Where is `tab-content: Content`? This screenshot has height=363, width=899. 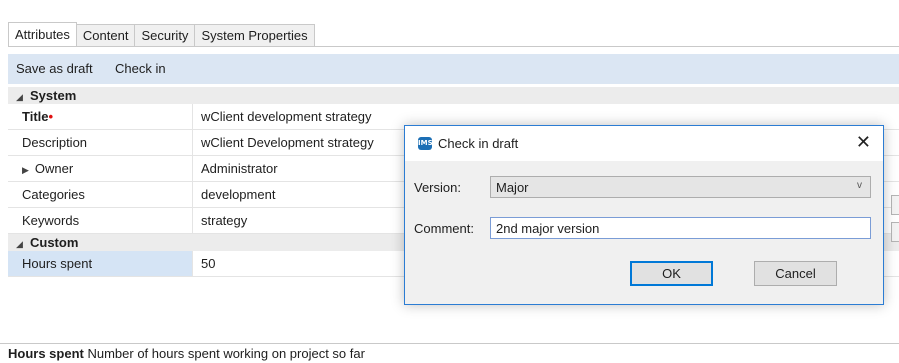 tab-content: Content is located at coordinates (105, 35).